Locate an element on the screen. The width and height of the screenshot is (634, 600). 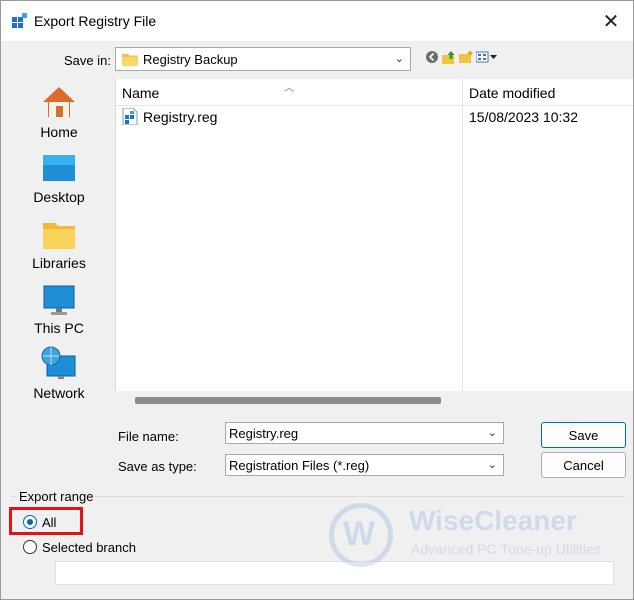
watermark-letter: W is located at coordinates (359, 534).